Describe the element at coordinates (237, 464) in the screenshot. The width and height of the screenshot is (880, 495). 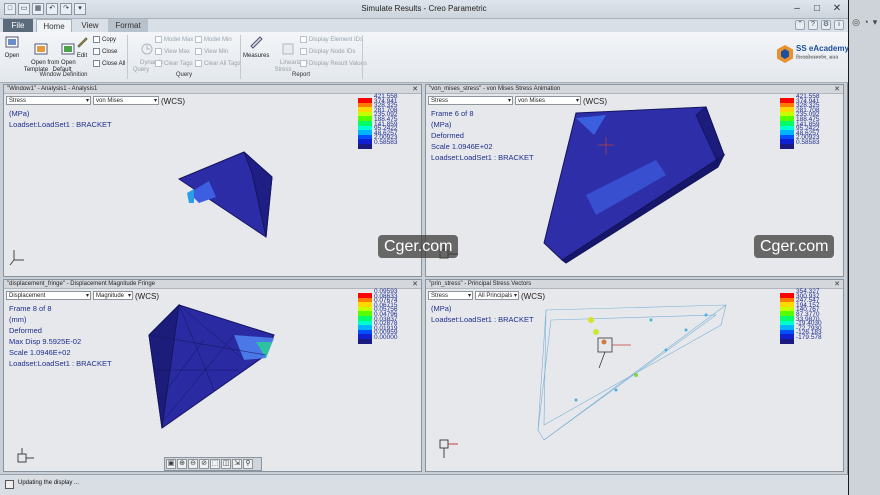
I see `spin-center-icon: ⇲` at that location.